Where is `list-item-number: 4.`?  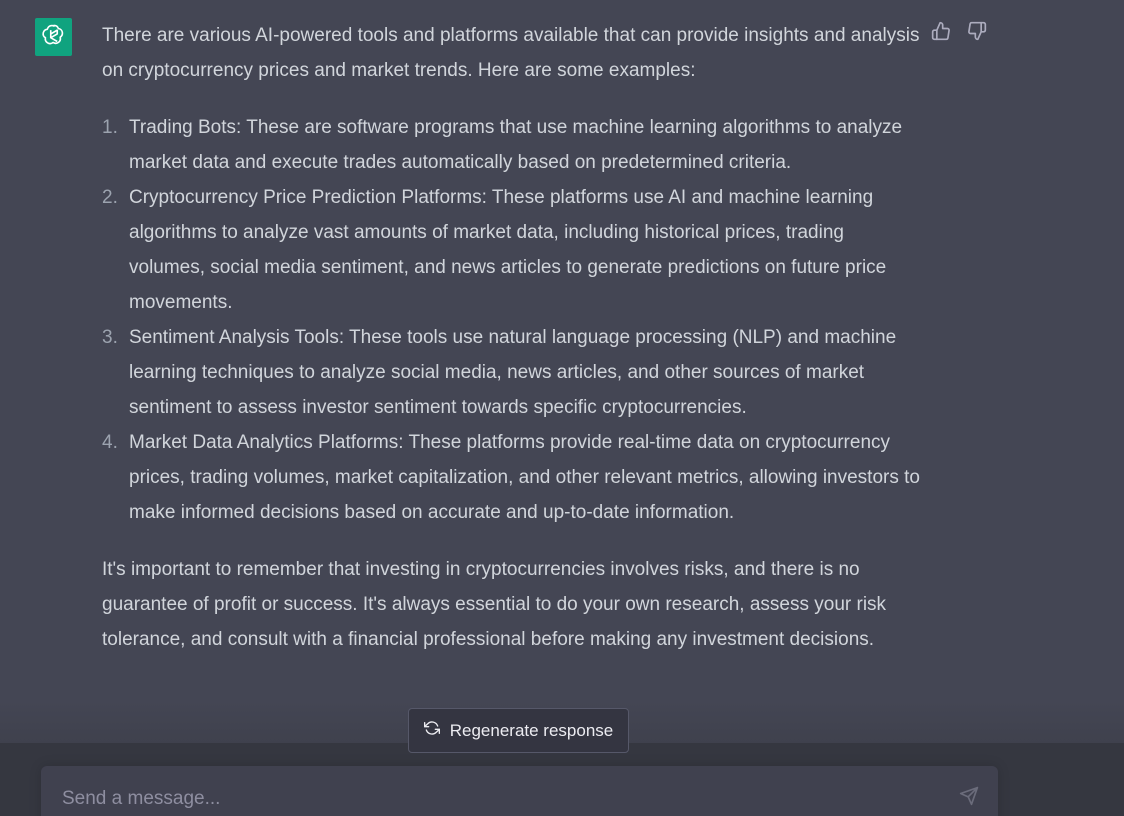
list-item-number: 4. is located at coordinates (110, 442).